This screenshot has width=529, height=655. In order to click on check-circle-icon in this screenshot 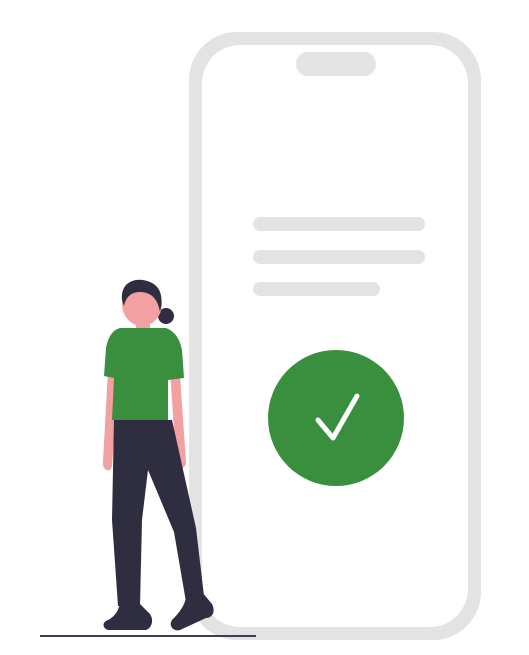, I will do `click(336, 418)`.